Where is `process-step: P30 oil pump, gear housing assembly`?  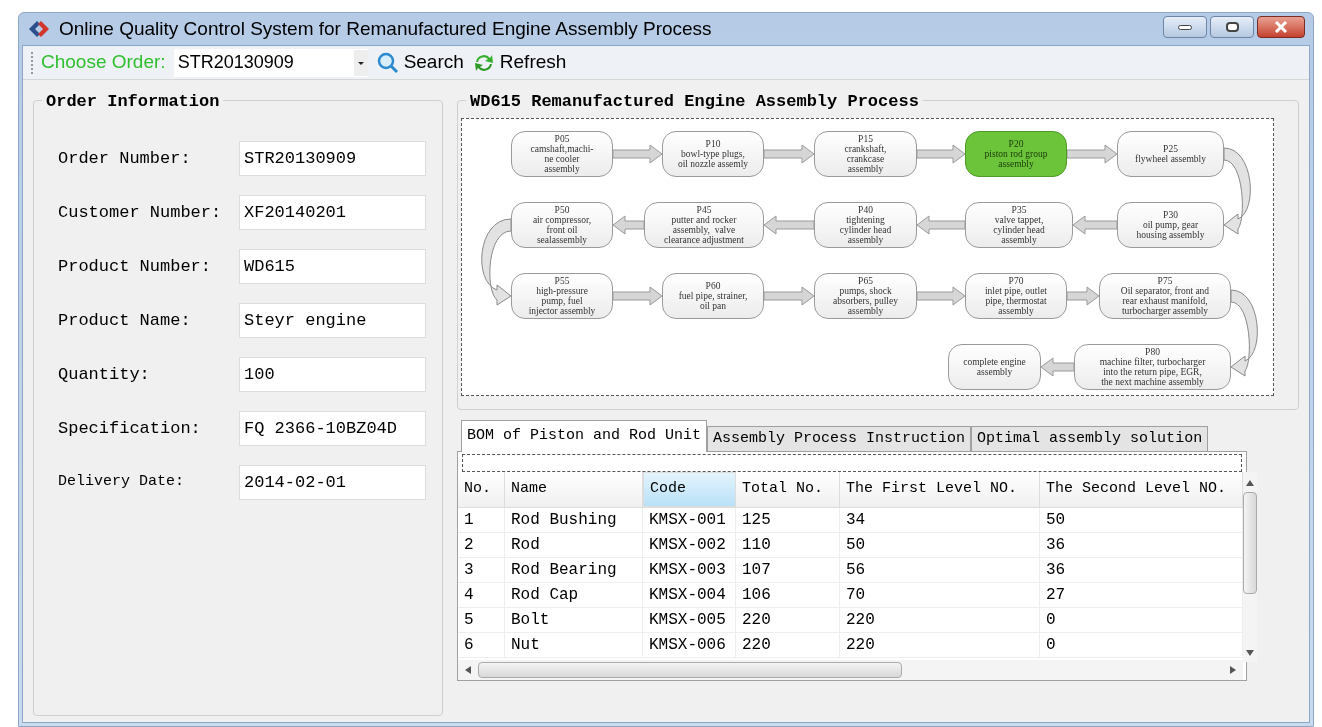
process-step: P30 oil pump, gear housing assembly is located at coordinates (1170, 225).